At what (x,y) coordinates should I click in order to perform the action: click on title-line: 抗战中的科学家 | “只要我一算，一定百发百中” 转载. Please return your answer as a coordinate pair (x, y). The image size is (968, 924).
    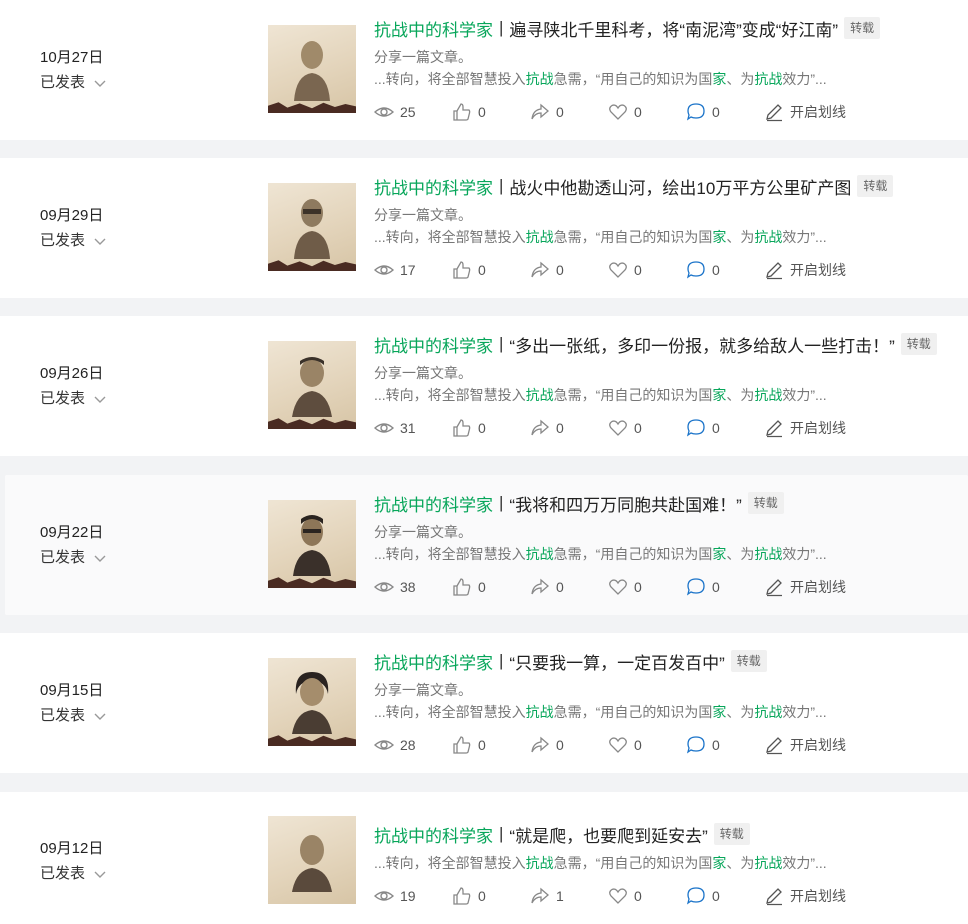
    Looking at the image, I should click on (669, 661).